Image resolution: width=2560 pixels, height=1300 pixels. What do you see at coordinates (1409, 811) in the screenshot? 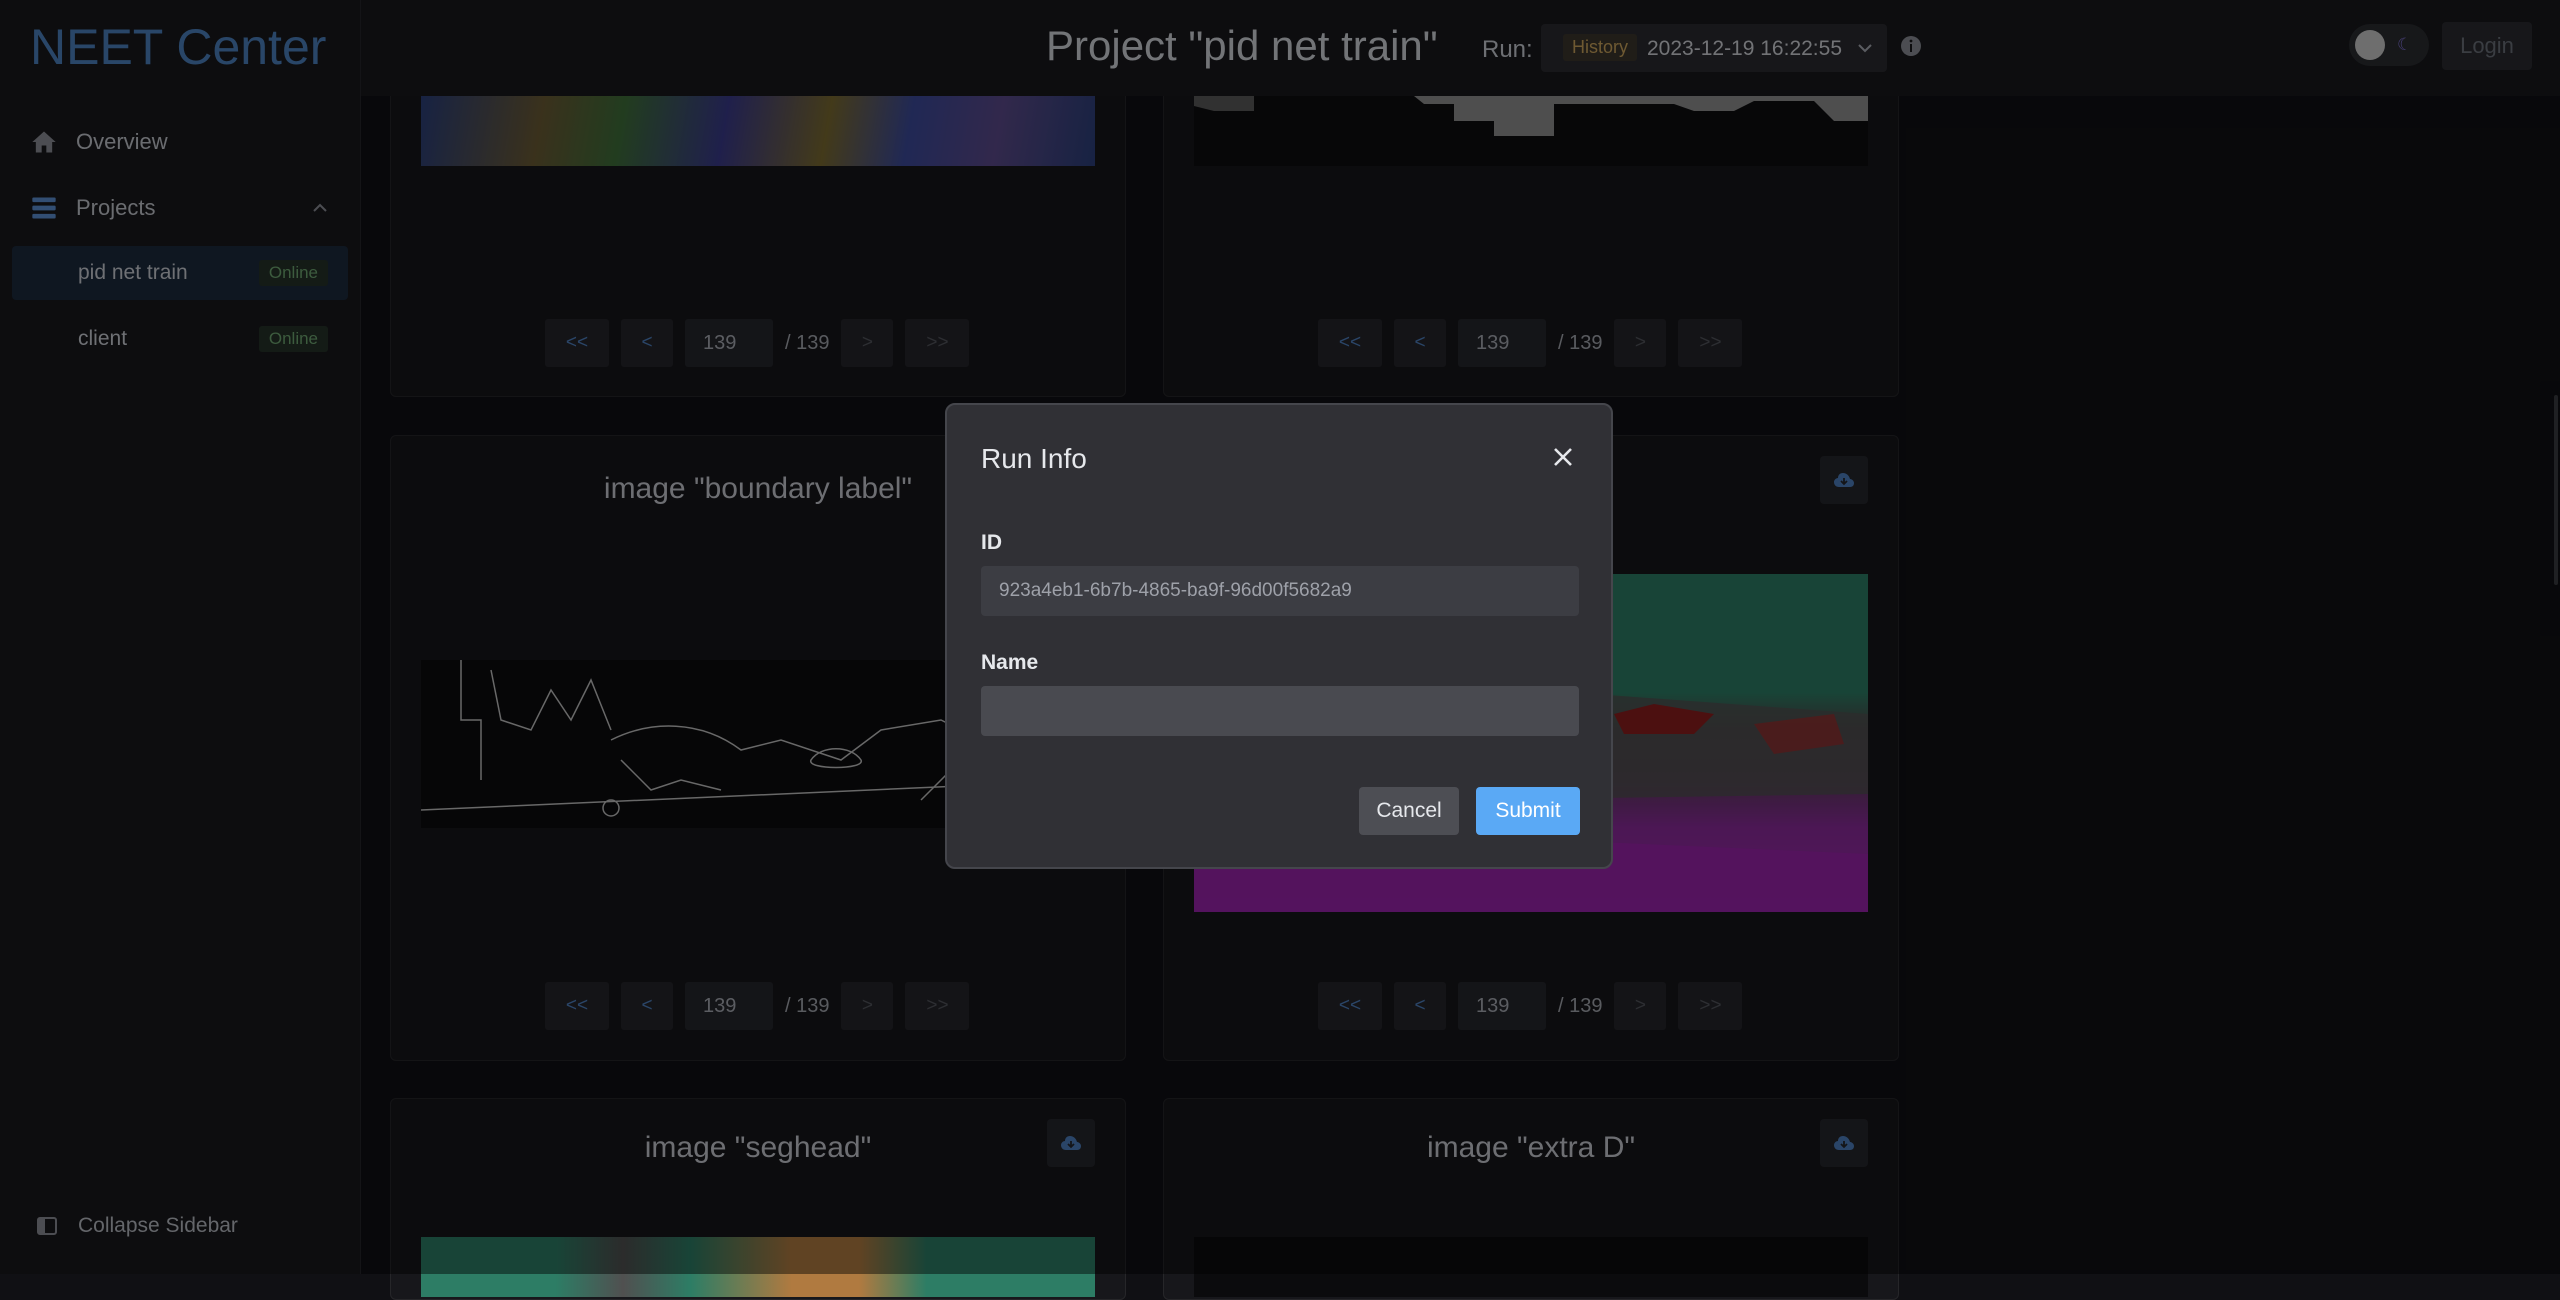
I see `cancel-button: Cancel` at bounding box center [1409, 811].